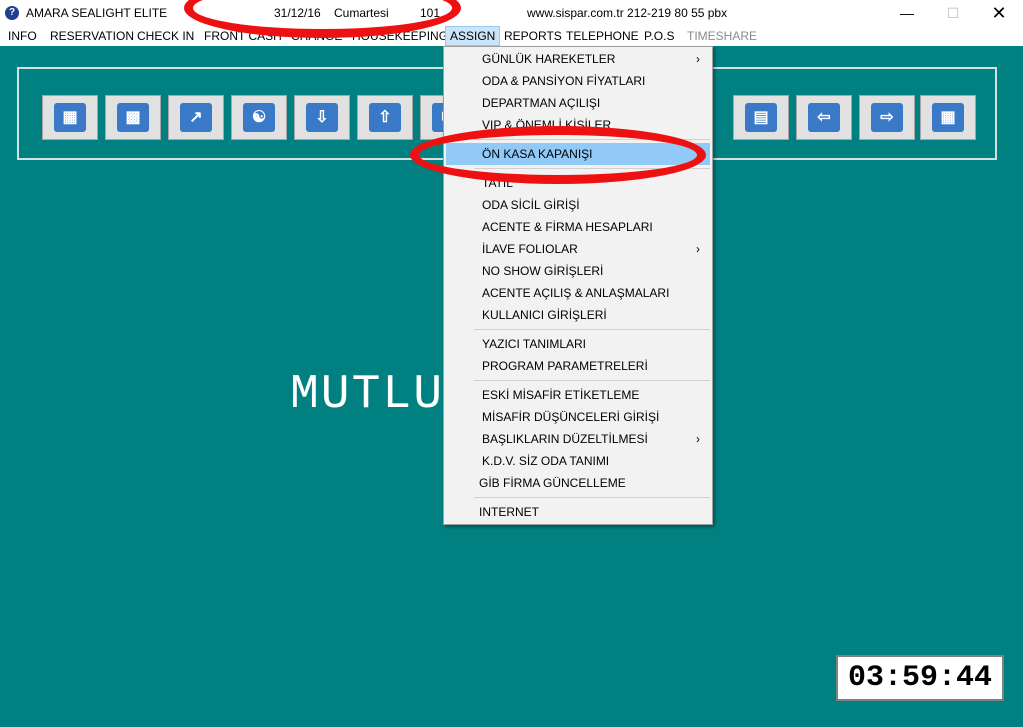 The width and height of the screenshot is (1023, 727). I want to click on app-title: AMARA SEALIGHT ELITE, so click(97, 13).